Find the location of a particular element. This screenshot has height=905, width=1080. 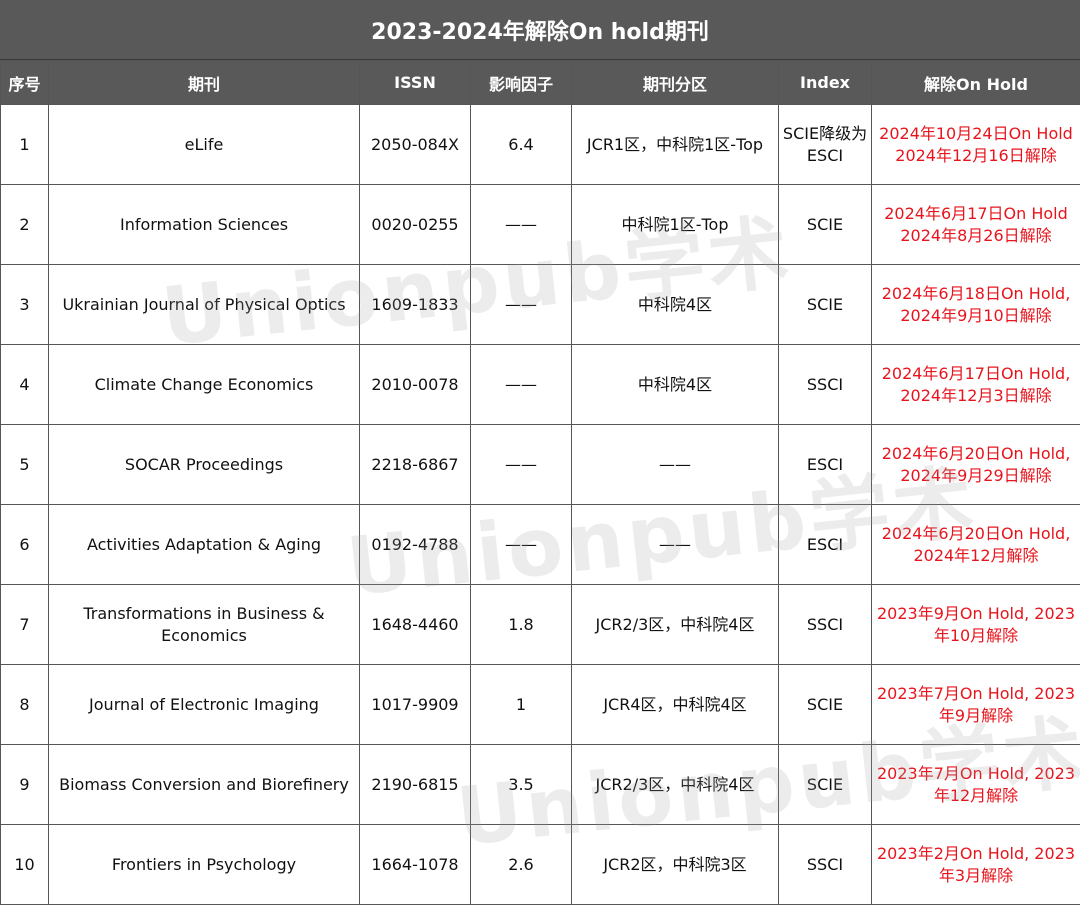

cell-journal: Journal of Electronic Imaging is located at coordinates (204, 705).